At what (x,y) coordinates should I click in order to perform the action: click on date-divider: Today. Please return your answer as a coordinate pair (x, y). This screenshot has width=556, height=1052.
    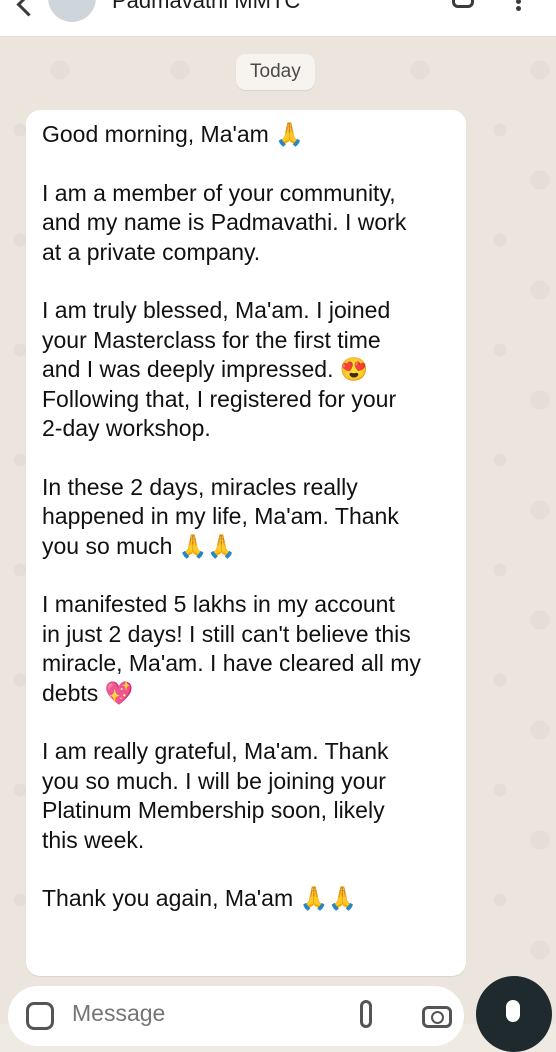
    Looking at the image, I should click on (275, 72).